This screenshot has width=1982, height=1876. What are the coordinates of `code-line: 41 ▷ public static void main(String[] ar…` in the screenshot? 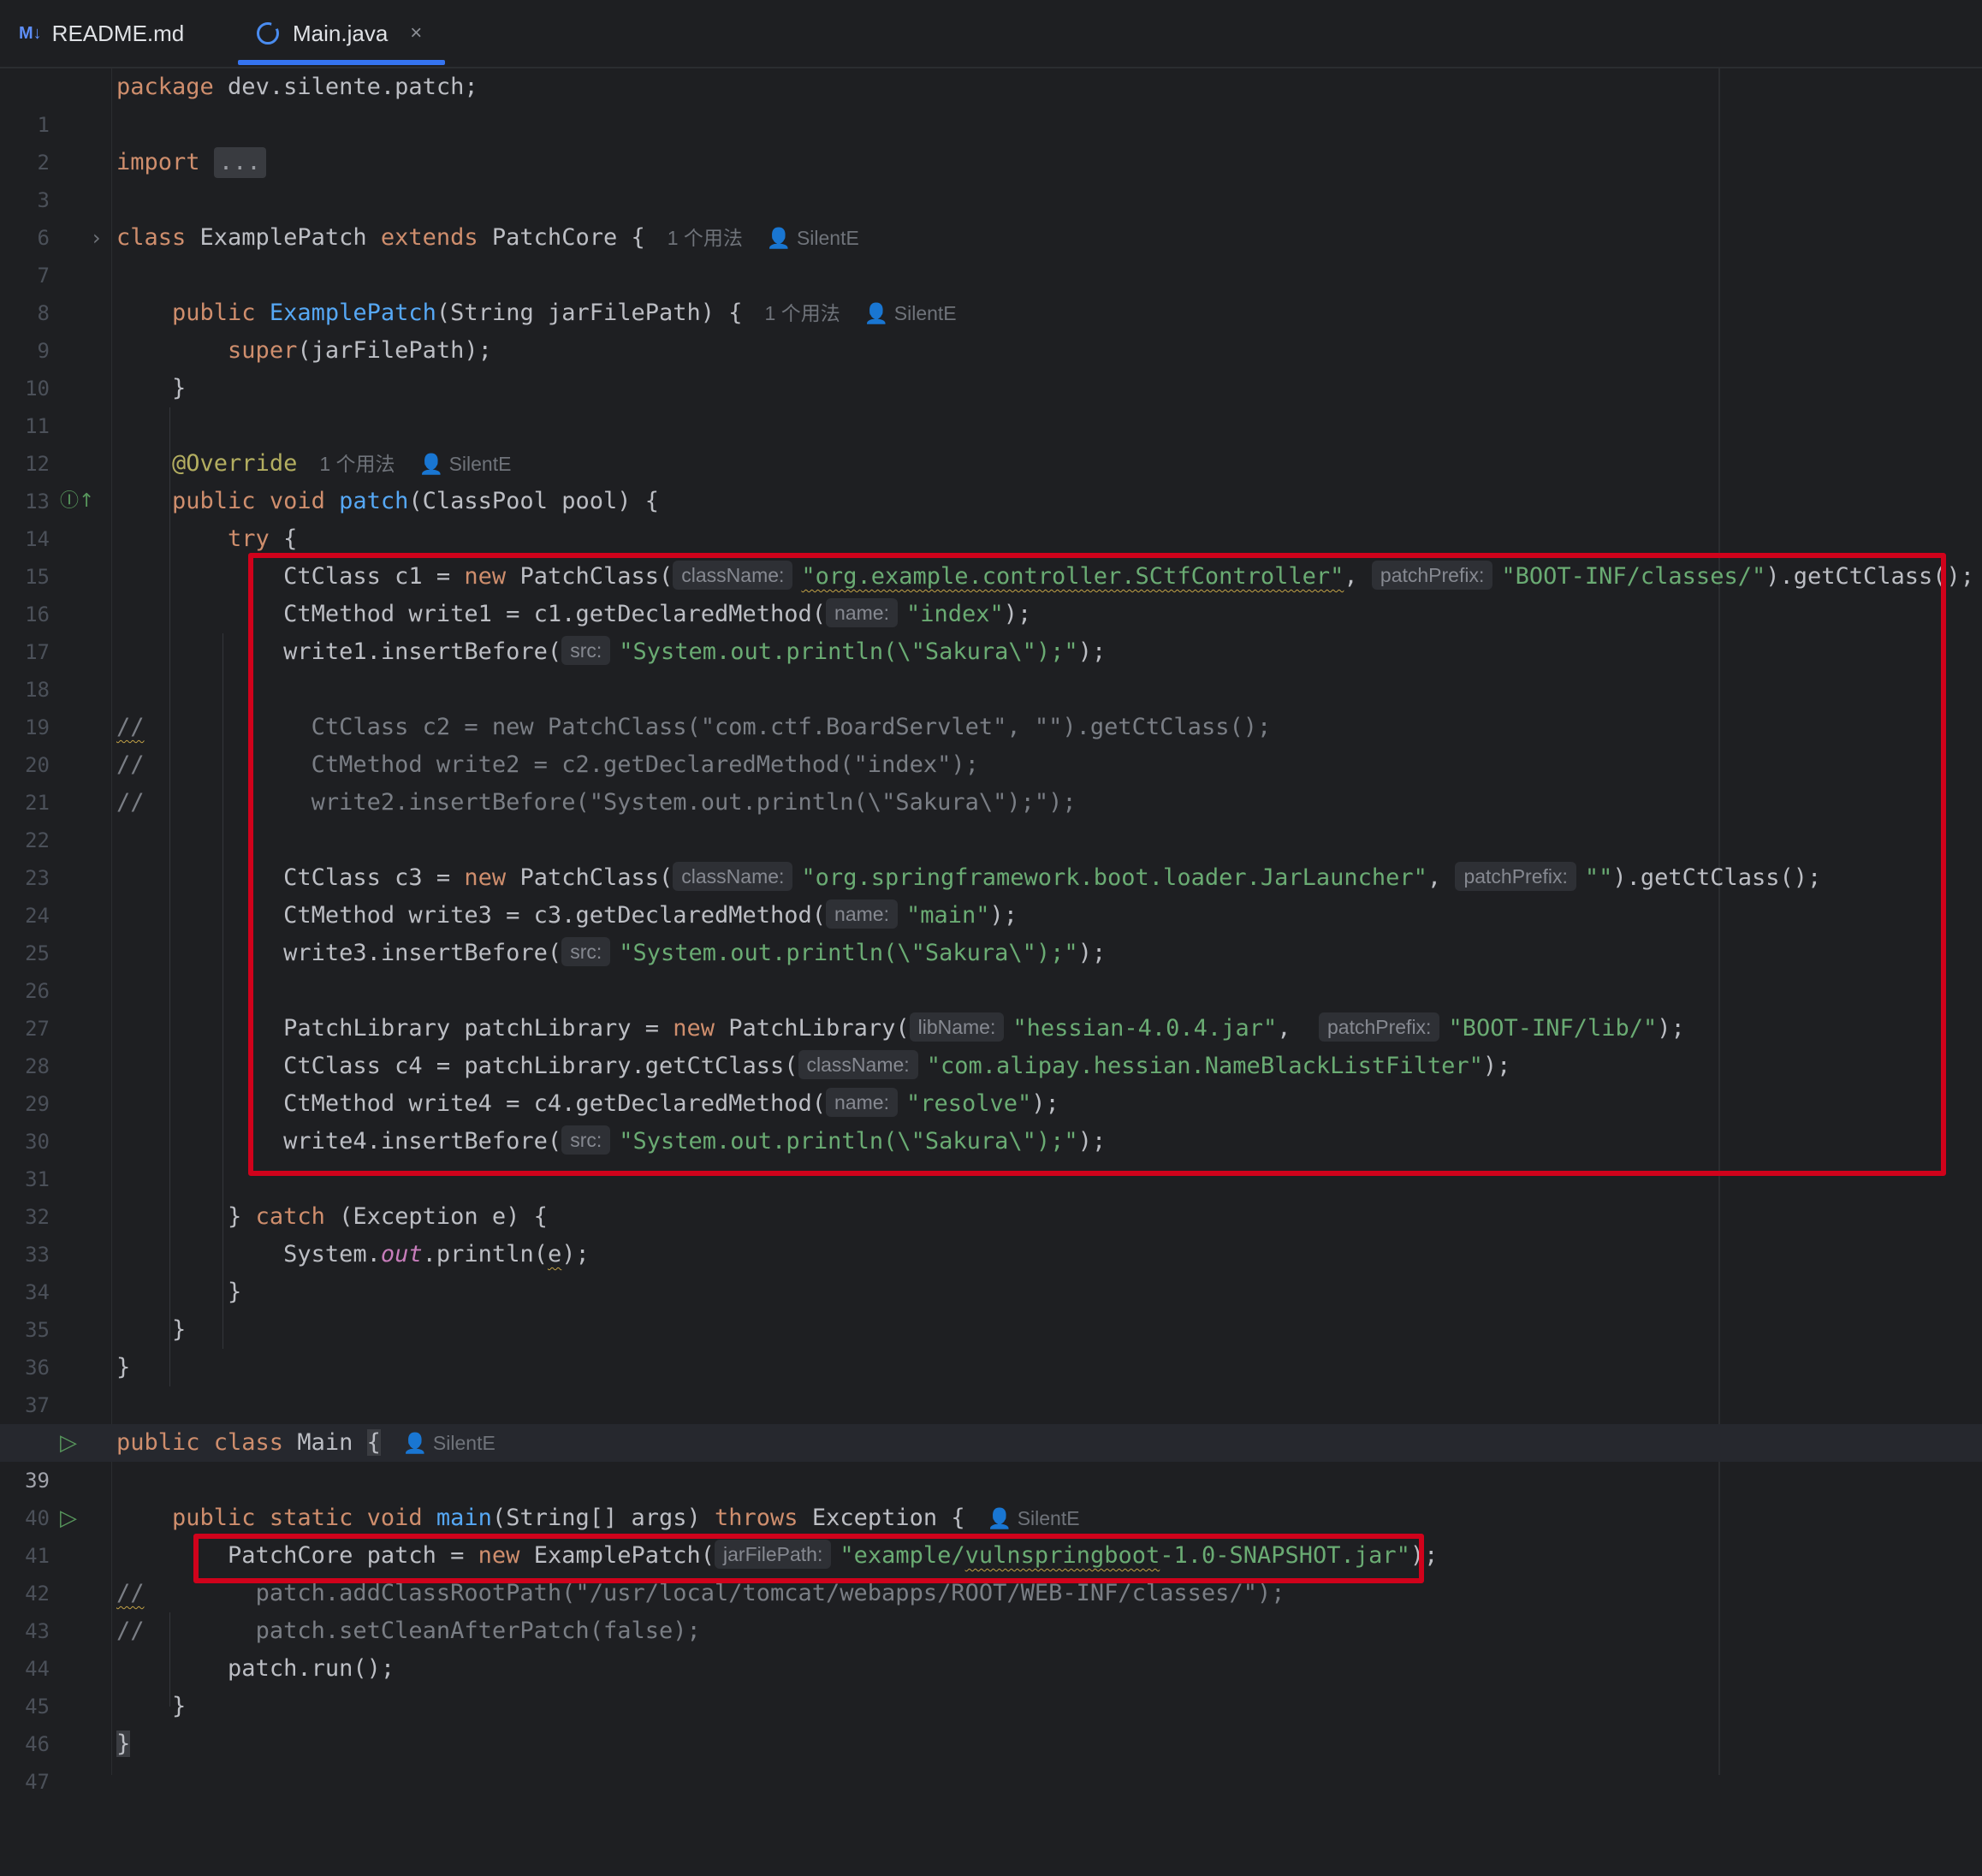 It's located at (991, 1533).